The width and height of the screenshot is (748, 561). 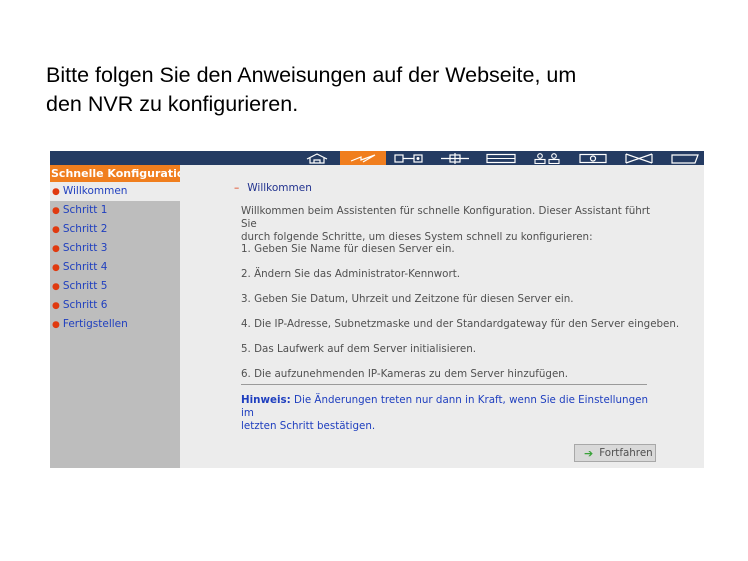 I want to click on continue-button: ➔ Fortfahren, so click(x=615, y=453).